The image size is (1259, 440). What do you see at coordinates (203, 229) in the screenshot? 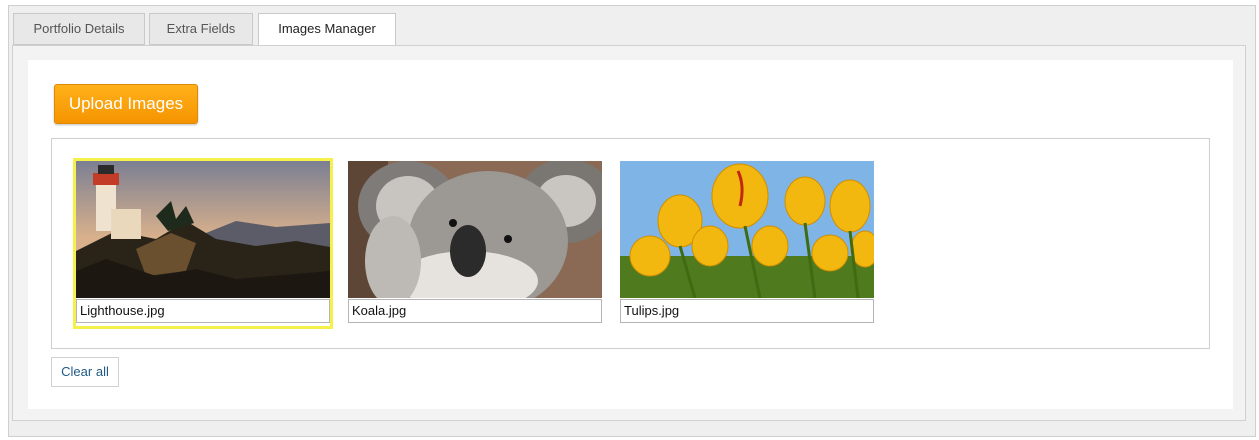
I see `lighthouse-image` at bounding box center [203, 229].